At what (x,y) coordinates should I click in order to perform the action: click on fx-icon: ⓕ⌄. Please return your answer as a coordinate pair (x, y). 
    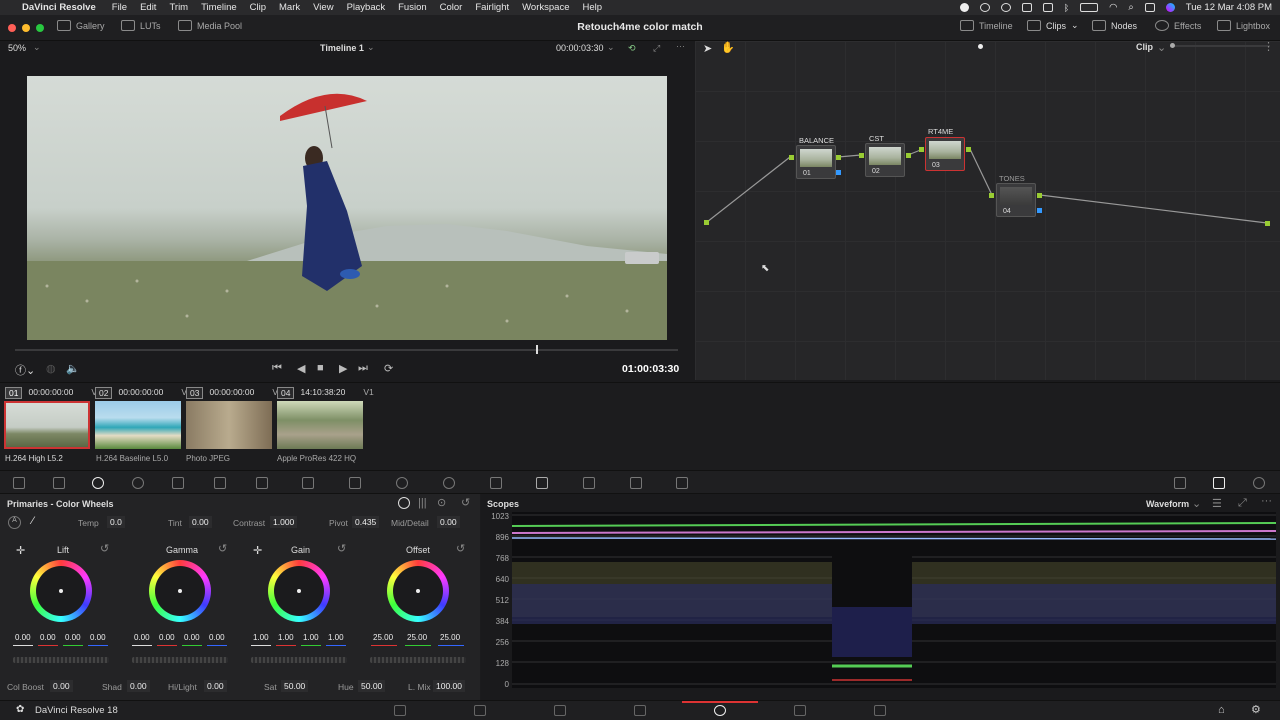
    Looking at the image, I should click on (25, 370).